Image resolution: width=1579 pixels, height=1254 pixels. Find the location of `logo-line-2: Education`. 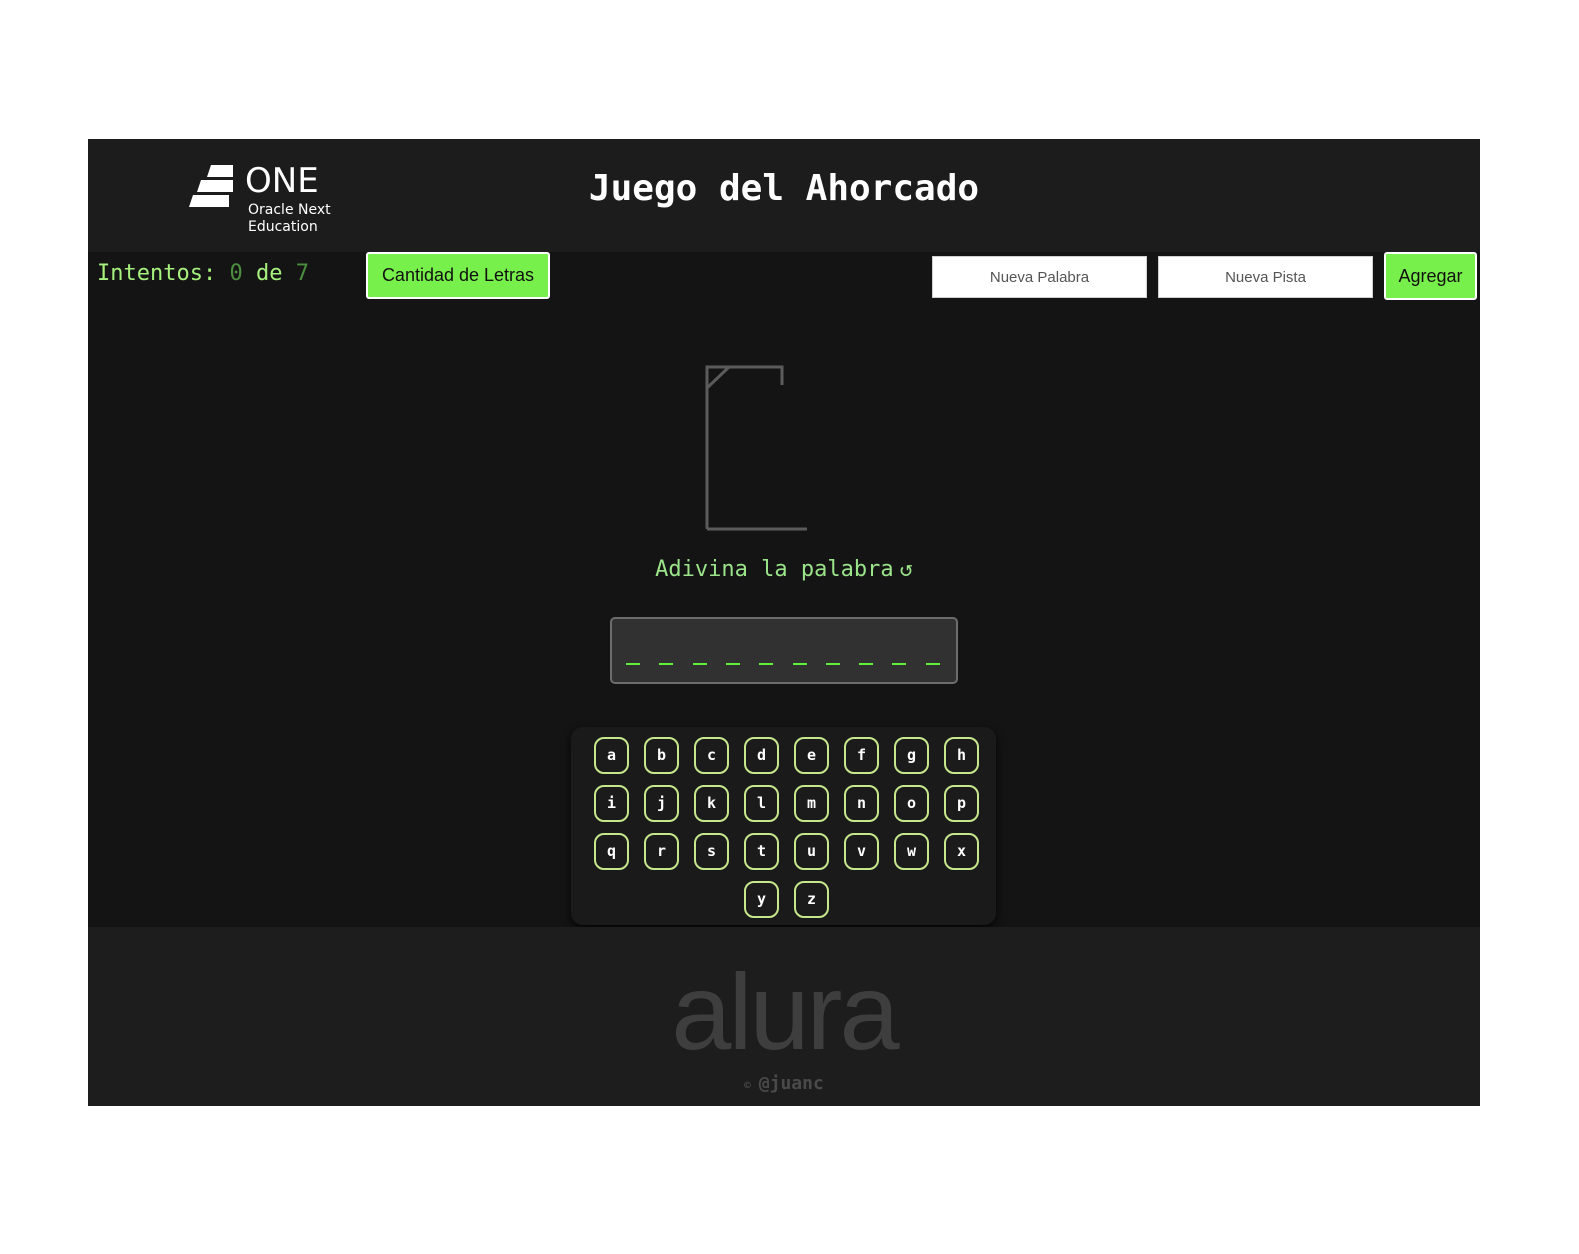

logo-line-2: Education is located at coordinates (283, 227).